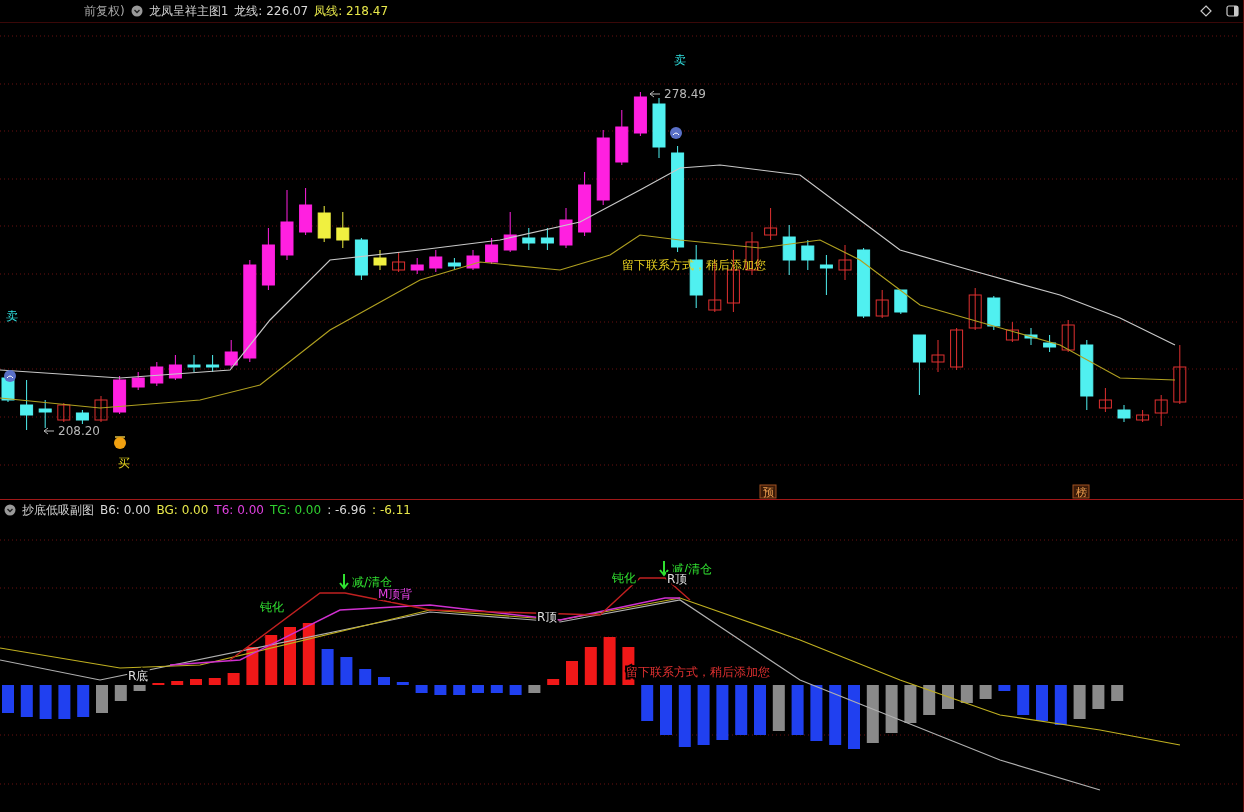  What do you see at coordinates (239, 510) in the screenshot?
I see `indicator-value: T6: 0.00` at bounding box center [239, 510].